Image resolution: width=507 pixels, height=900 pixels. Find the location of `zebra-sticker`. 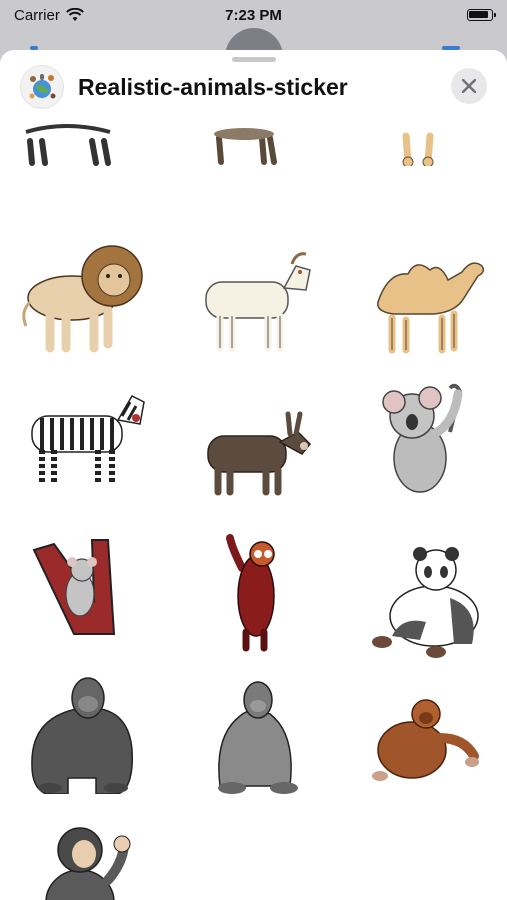

zebra-sticker is located at coordinates (88, 436).